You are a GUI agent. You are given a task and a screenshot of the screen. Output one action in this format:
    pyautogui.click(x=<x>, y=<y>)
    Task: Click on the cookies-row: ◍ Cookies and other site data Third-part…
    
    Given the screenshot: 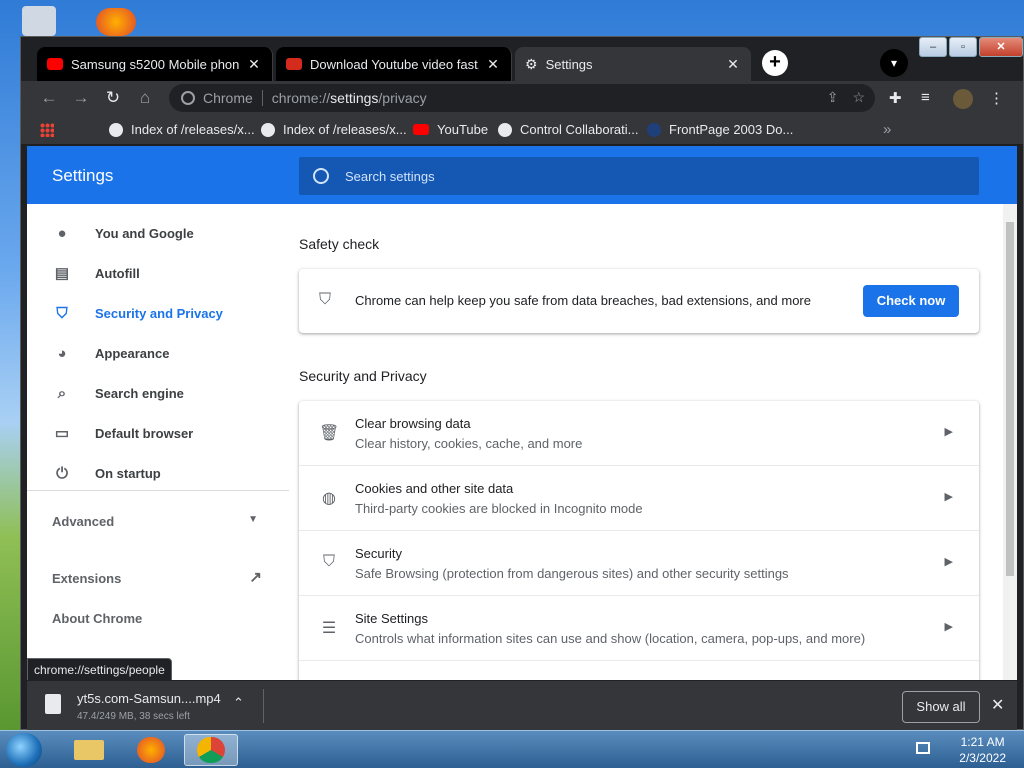 What is the action you would take?
    pyautogui.click(x=639, y=498)
    